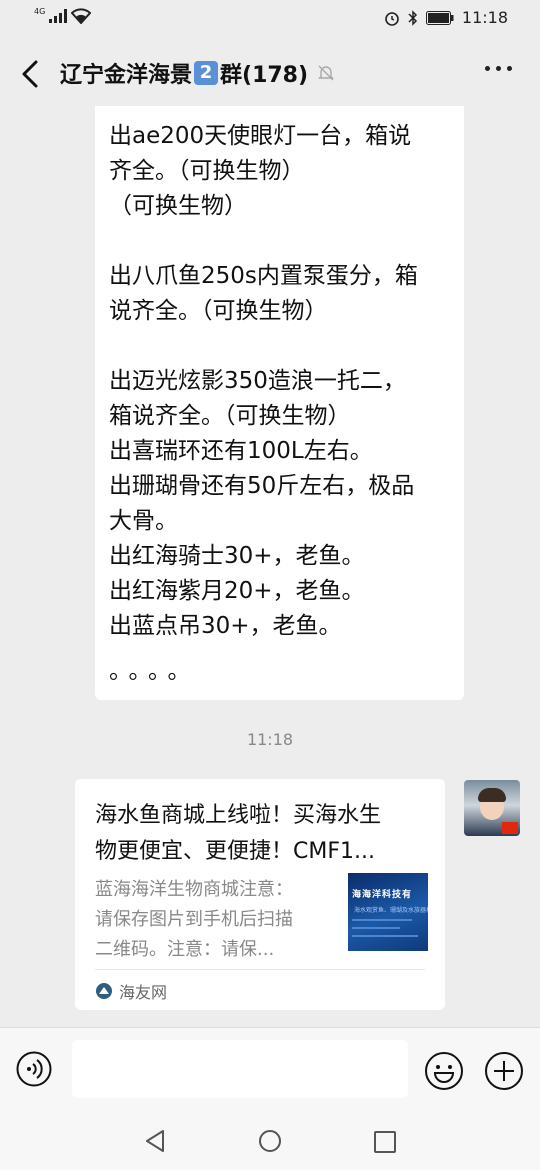 This screenshot has height=1170, width=540. Describe the element at coordinates (484, 17) in the screenshot. I see `status-time: 11:18` at that location.